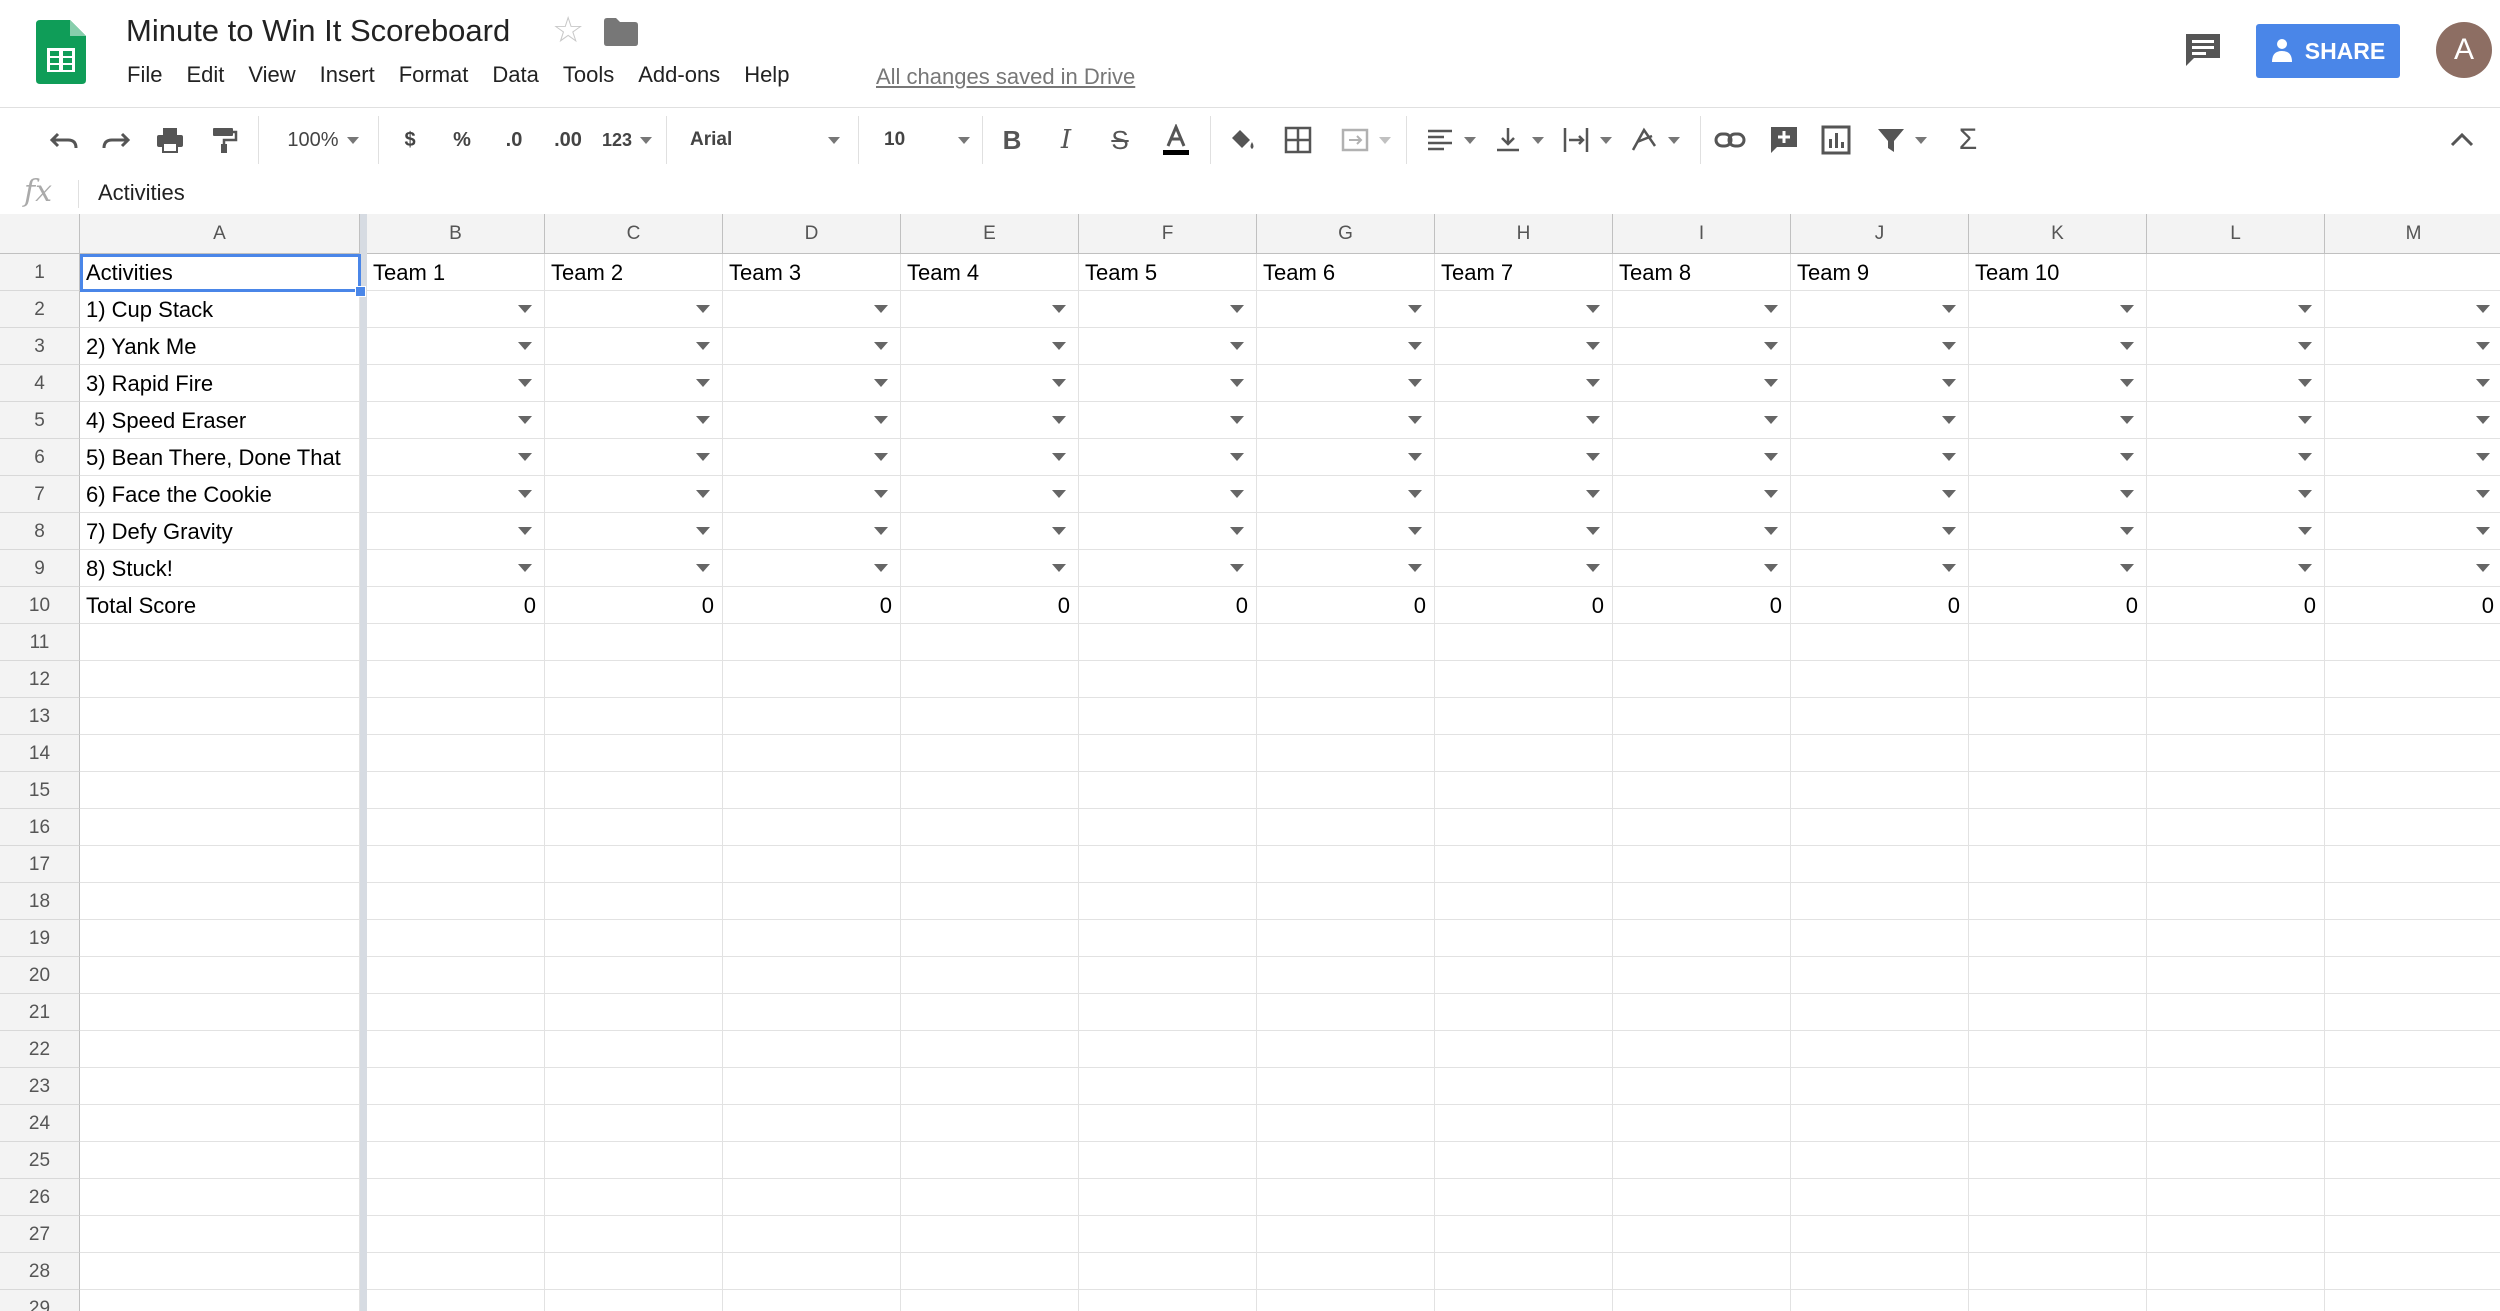 This screenshot has height=1311, width=2500. Describe the element at coordinates (1346, 383) in the screenshot. I see `cell-g4` at that location.